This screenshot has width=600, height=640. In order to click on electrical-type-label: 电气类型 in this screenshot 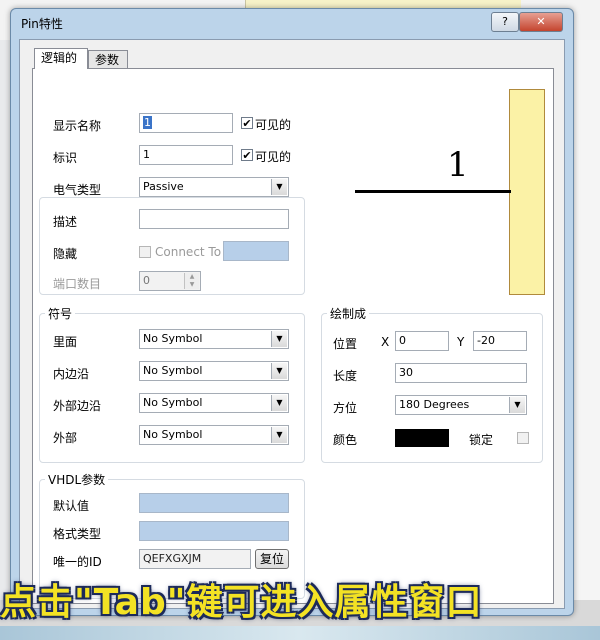, I will do `click(77, 190)`.